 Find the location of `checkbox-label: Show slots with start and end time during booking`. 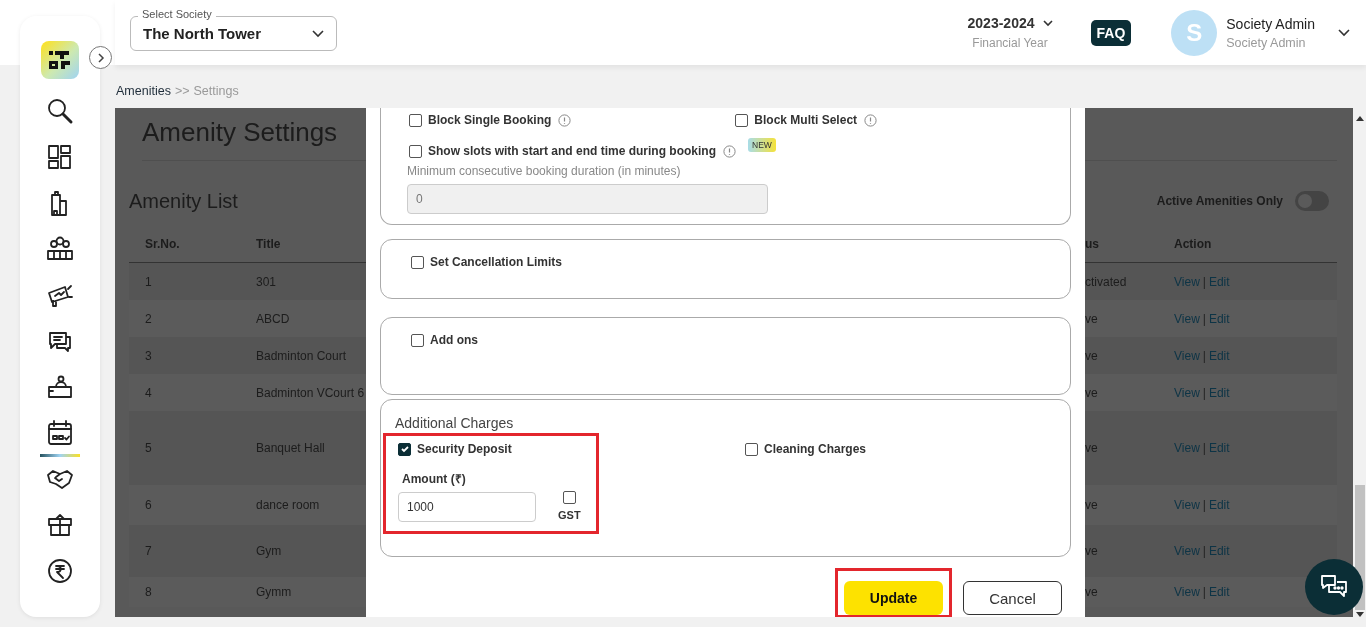

checkbox-label: Show slots with start and end time during booking is located at coordinates (572, 151).